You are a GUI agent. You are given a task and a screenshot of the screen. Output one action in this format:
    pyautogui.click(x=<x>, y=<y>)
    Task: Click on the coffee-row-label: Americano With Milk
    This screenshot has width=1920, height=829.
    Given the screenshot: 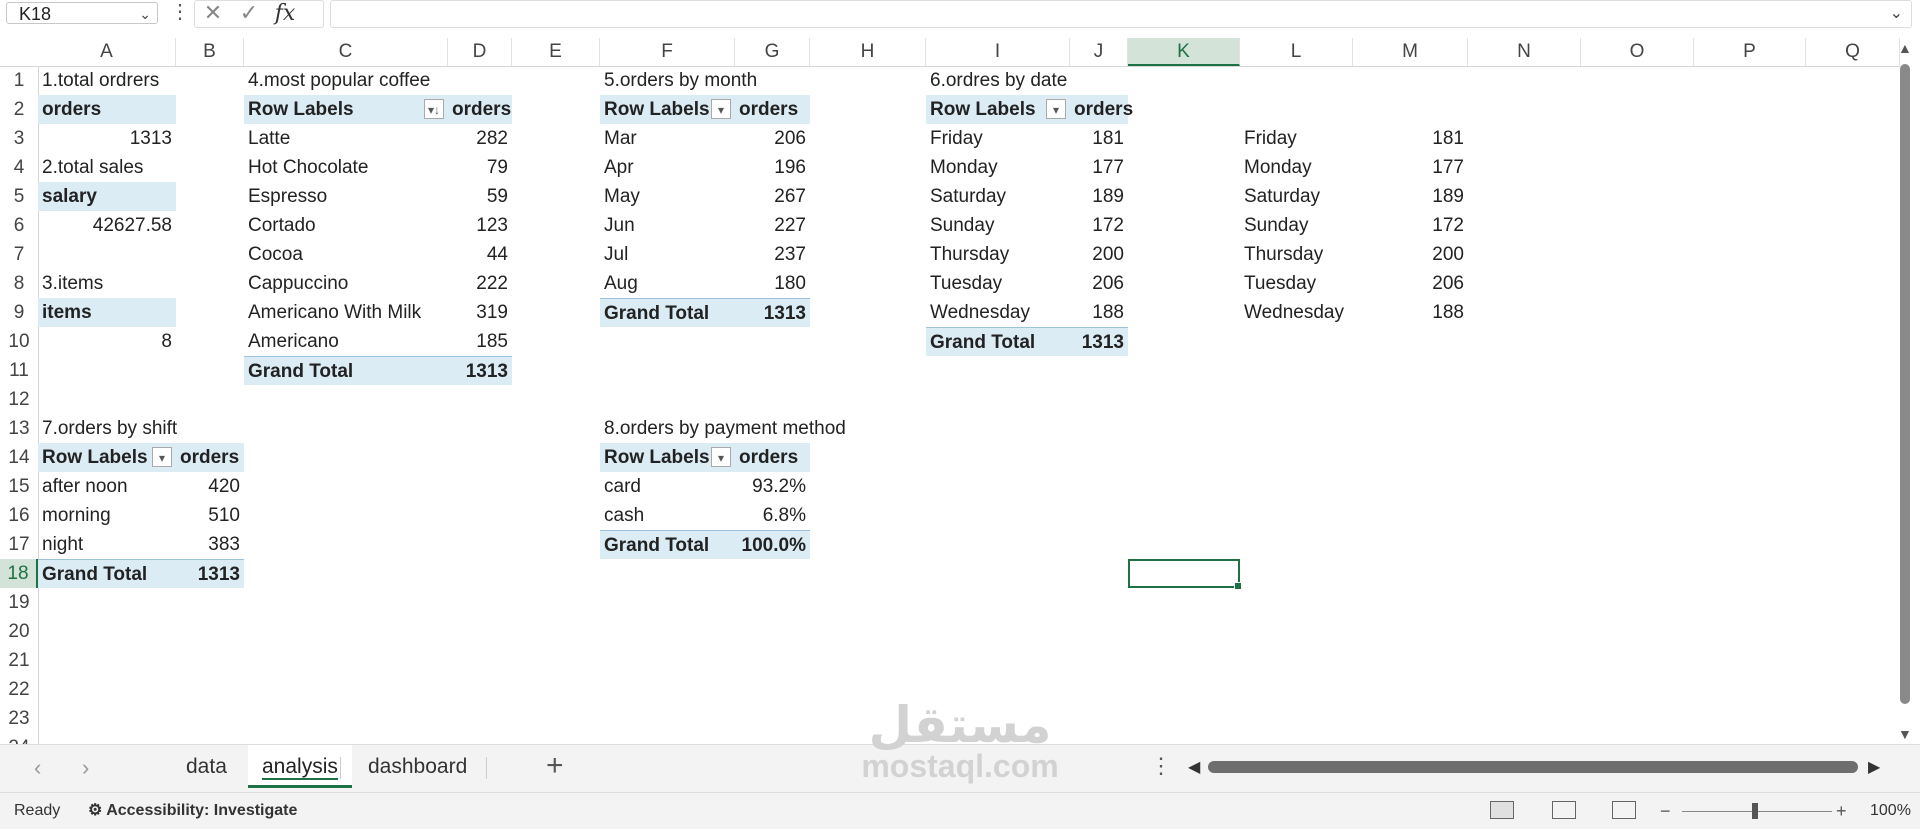 What is the action you would take?
    pyautogui.click(x=346, y=312)
    